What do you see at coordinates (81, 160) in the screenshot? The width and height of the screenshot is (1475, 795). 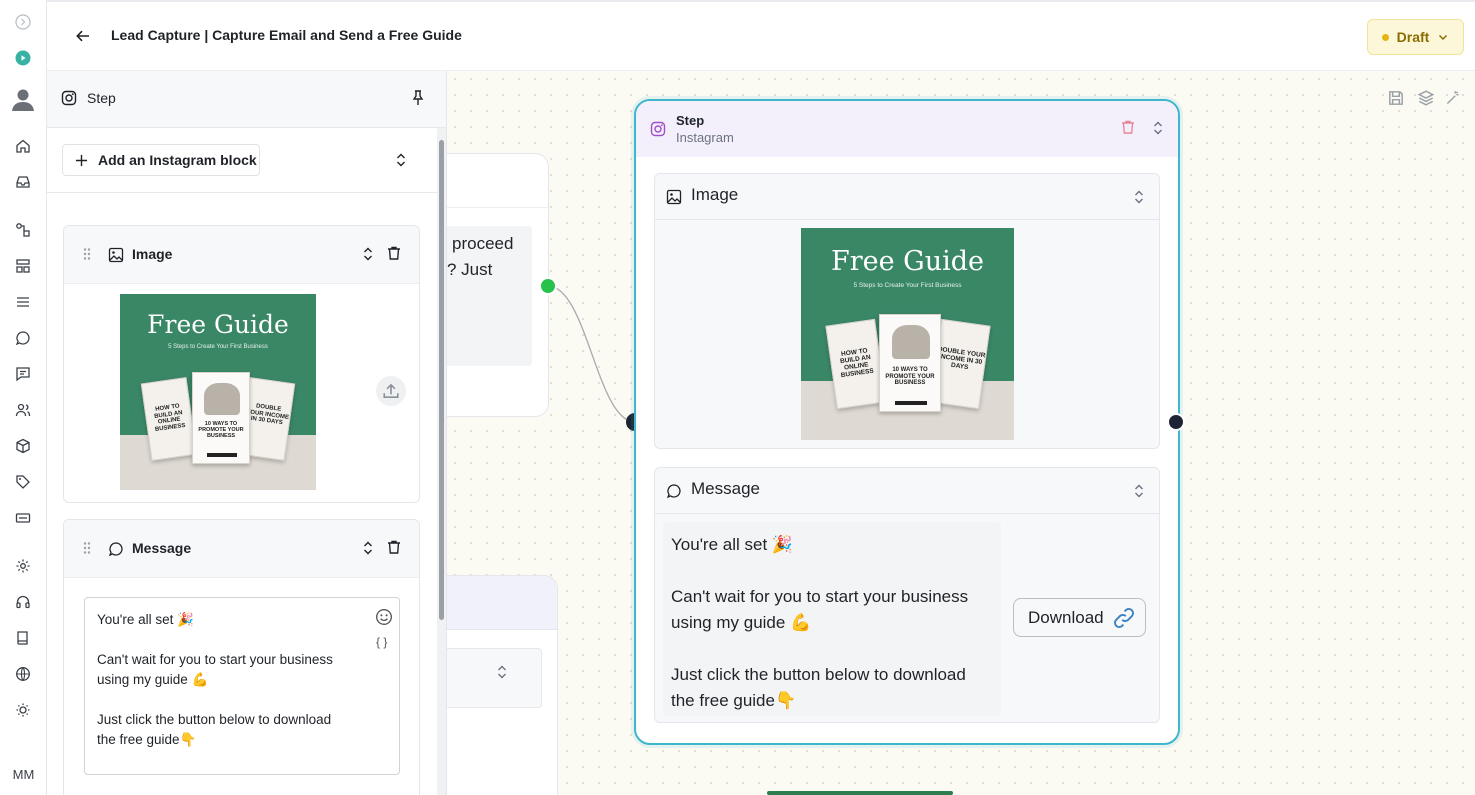 I see `plus-icon` at bounding box center [81, 160].